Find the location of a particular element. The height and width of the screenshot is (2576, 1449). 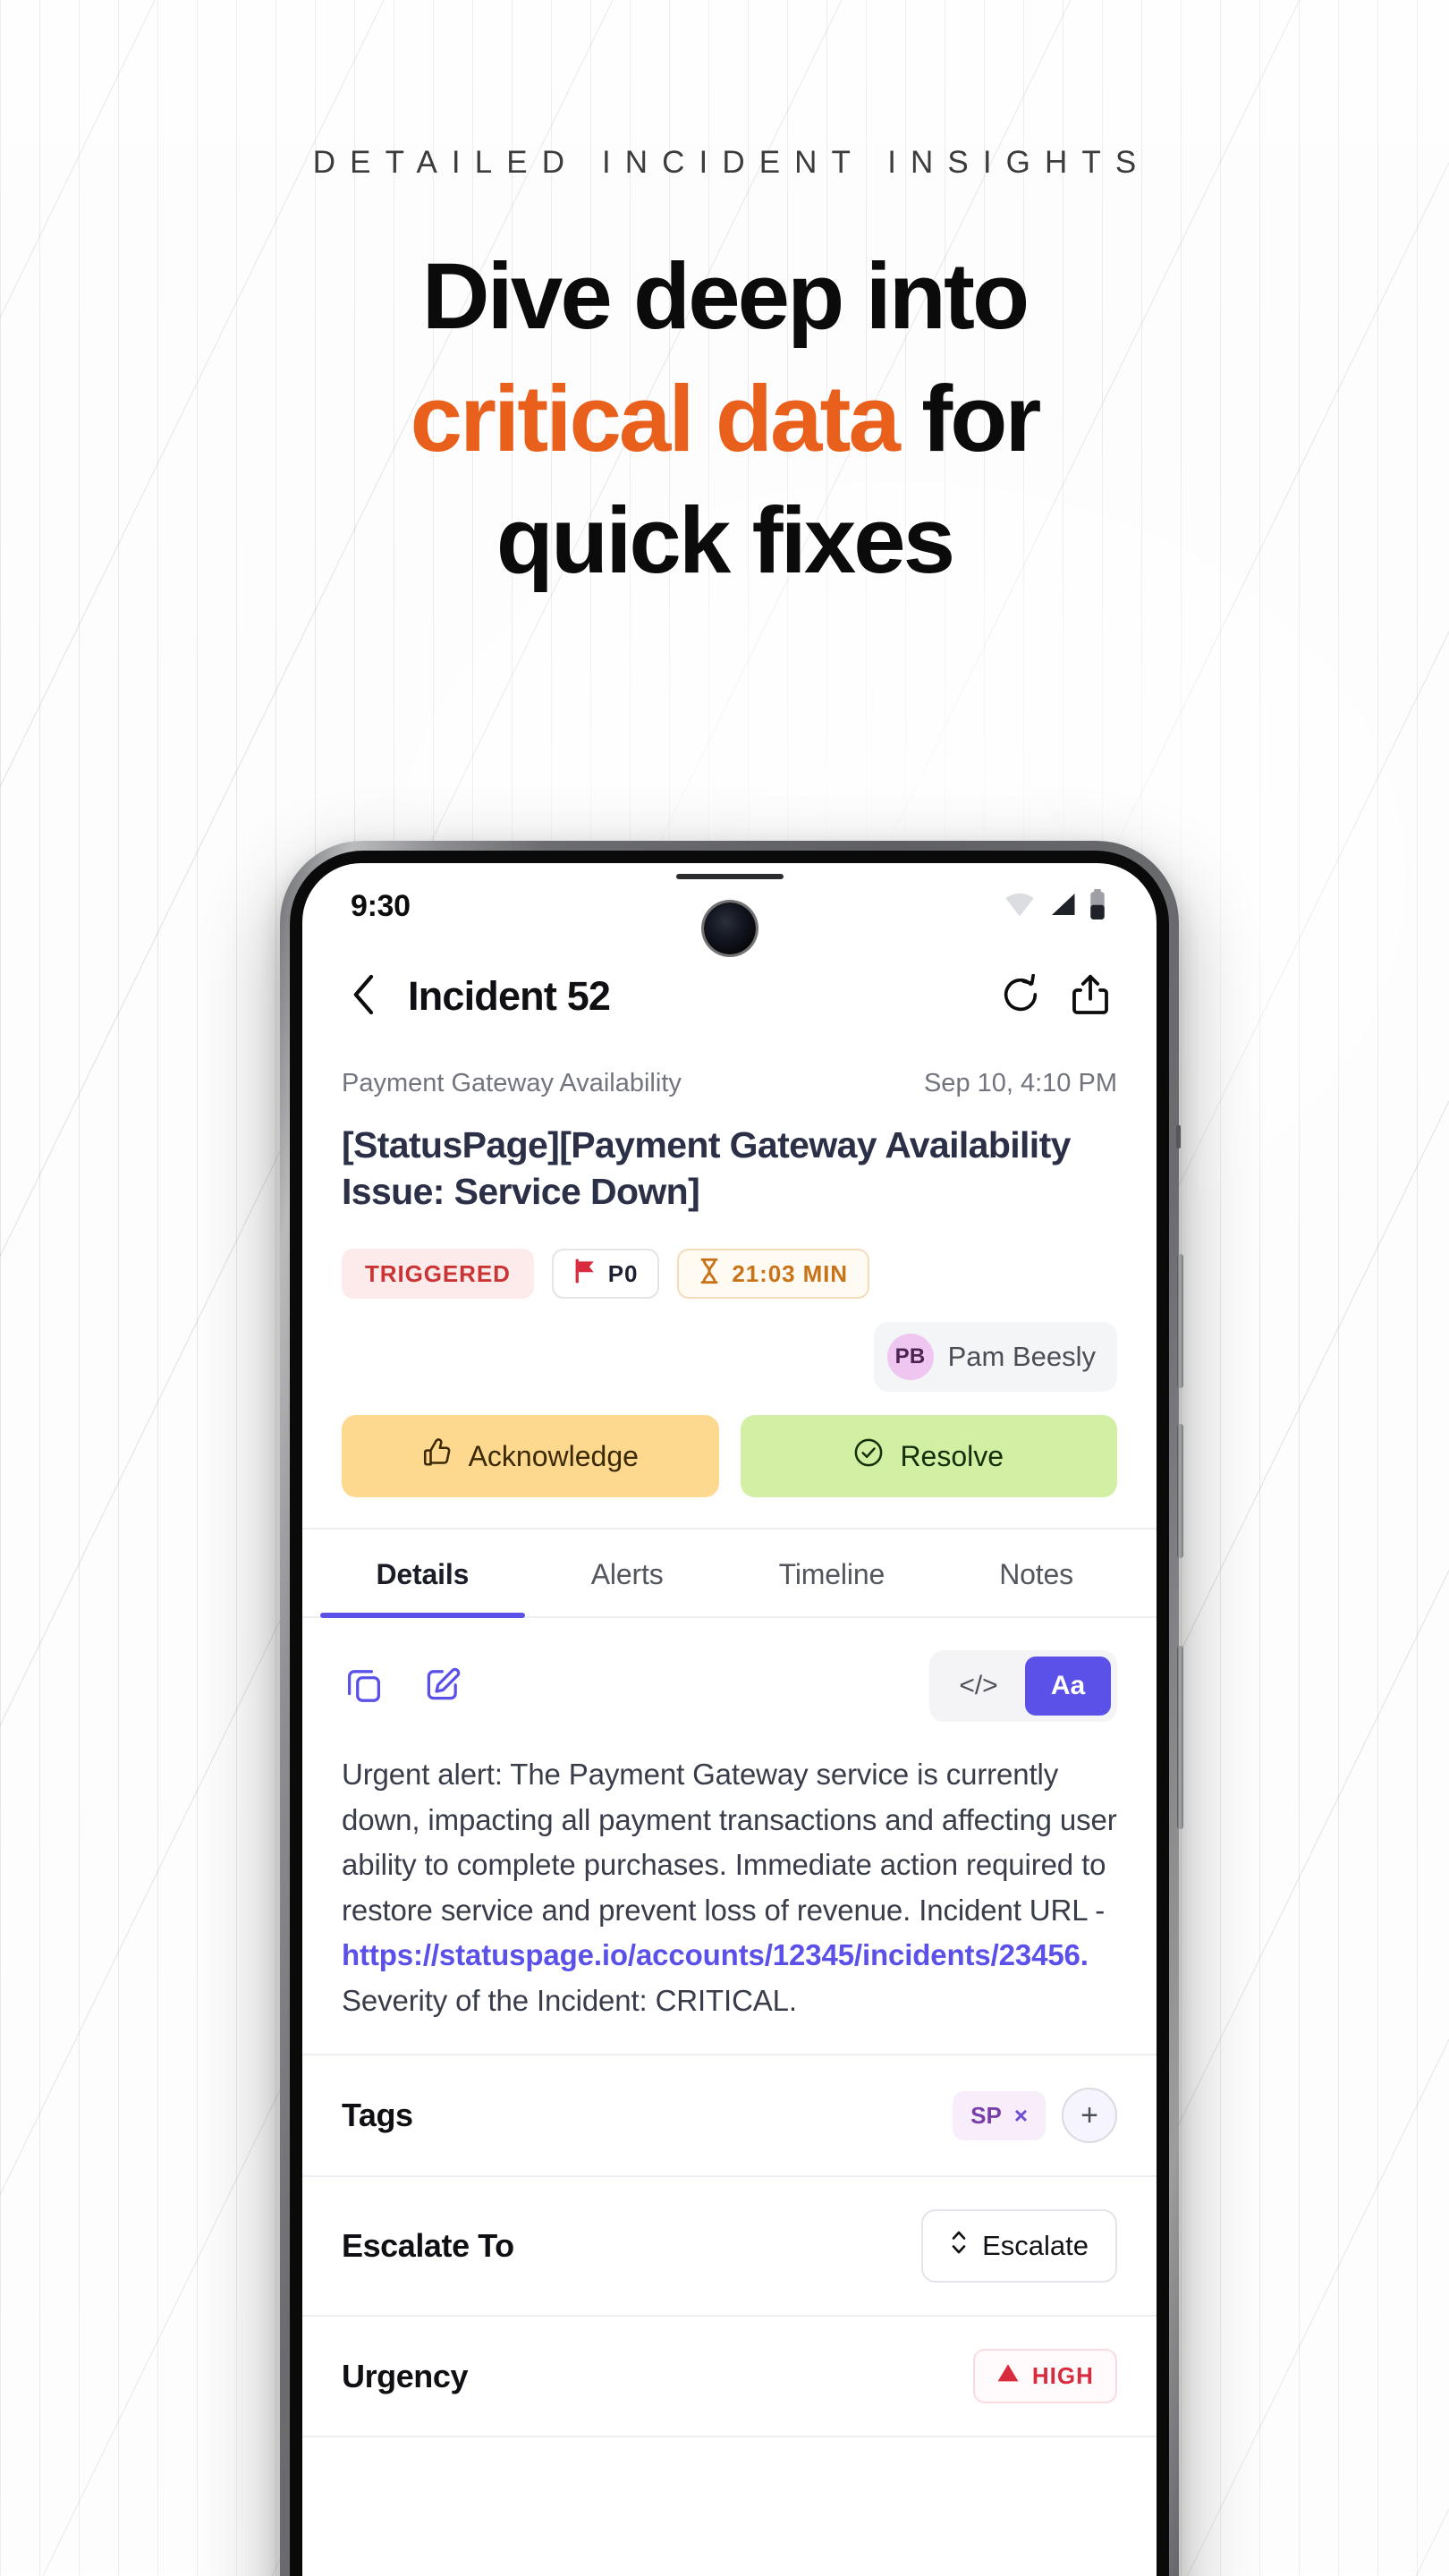

add-tag-button: + is located at coordinates (1089, 2116).